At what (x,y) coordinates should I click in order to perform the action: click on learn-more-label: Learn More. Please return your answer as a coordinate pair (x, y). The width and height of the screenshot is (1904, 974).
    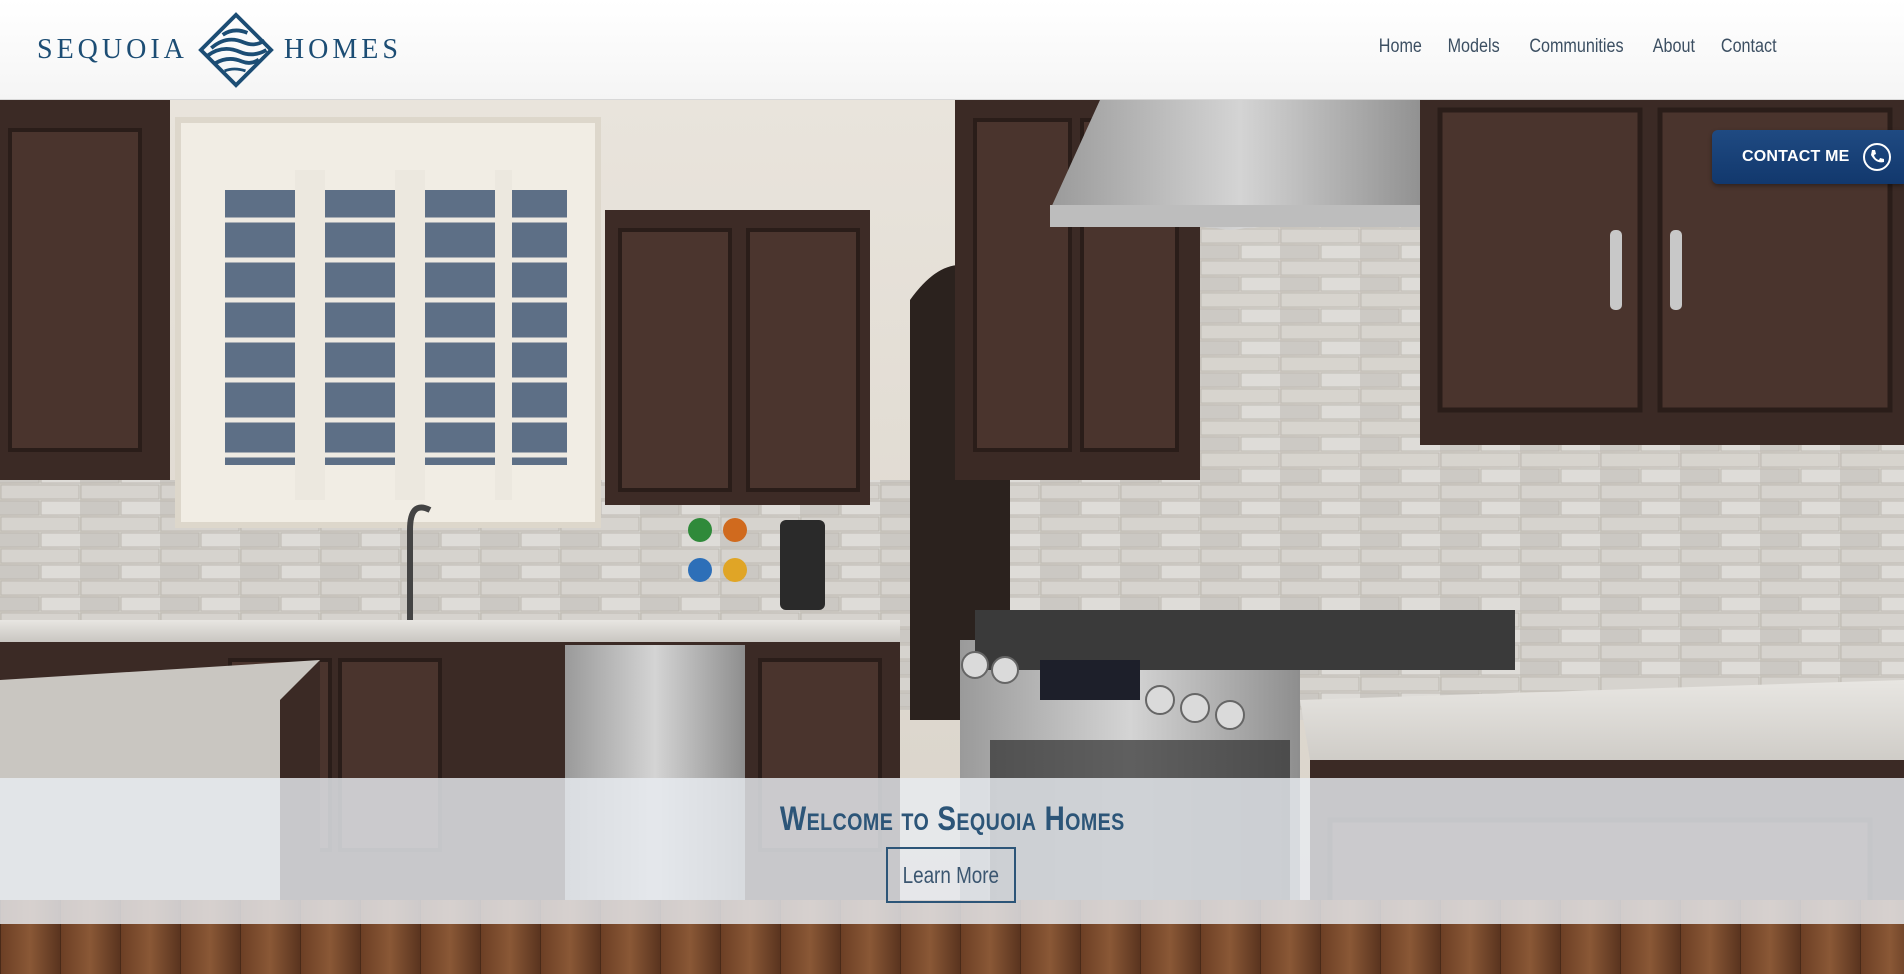
    Looking at the image, I should click on (951, 874).